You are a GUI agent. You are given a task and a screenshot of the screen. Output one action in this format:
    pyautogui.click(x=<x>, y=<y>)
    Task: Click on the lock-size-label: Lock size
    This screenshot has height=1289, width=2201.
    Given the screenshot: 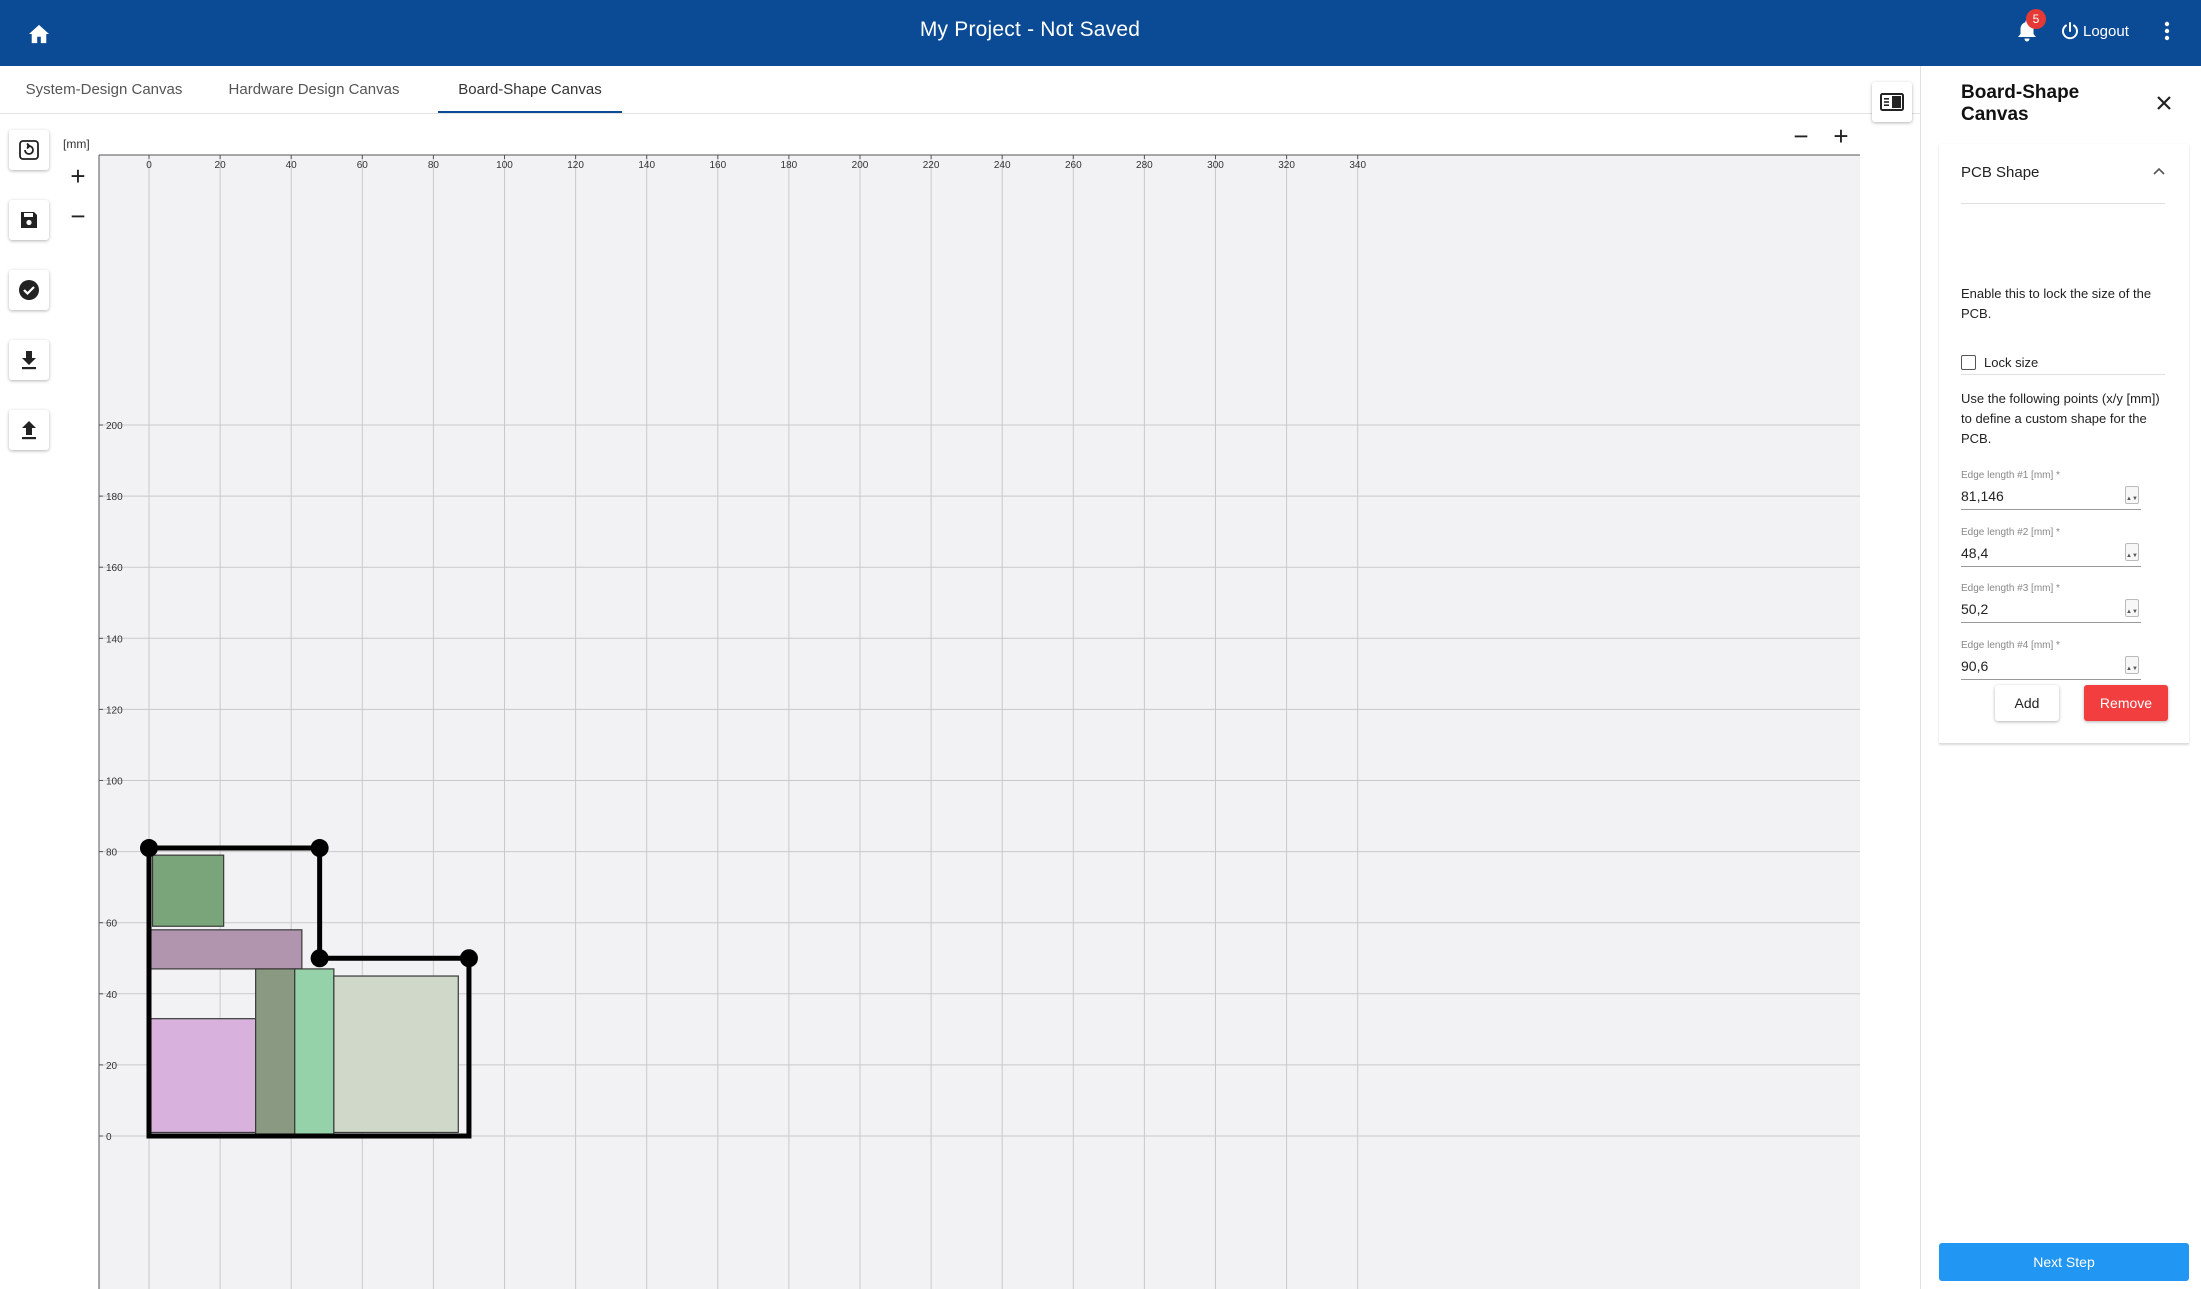 What is the action you would take?
    pyautogui.click(x=2011, y=362)
    